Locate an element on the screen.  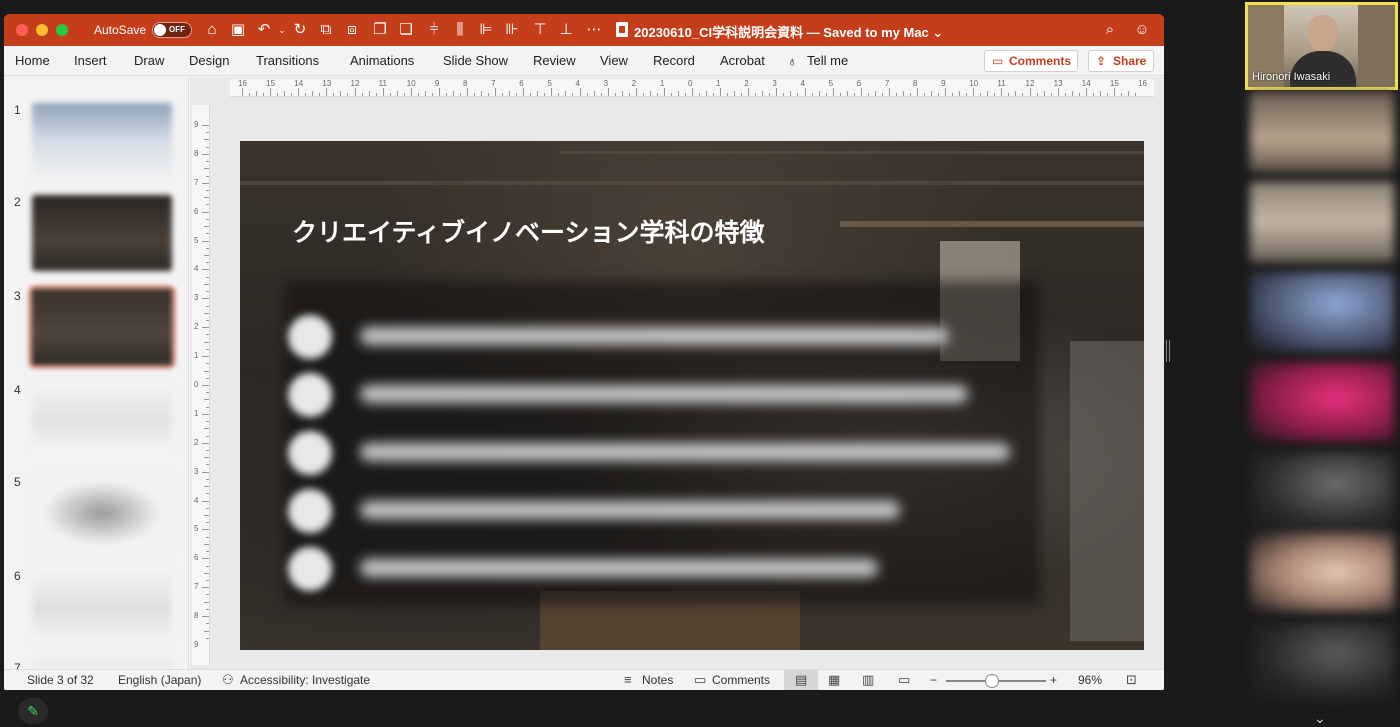
zoom-slider-handle is located at coordinates (992, 681).